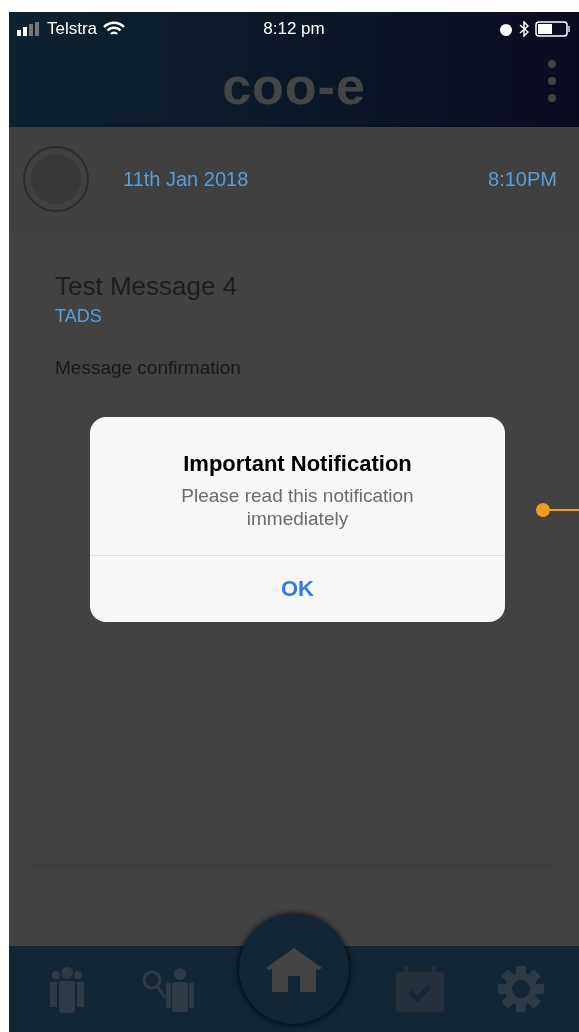 Image resolution: width=579 pixels, height=1032 pixels. Describe the element at coordinates (114, 28) in the screenshot. I see `wifi-icon` at that location.